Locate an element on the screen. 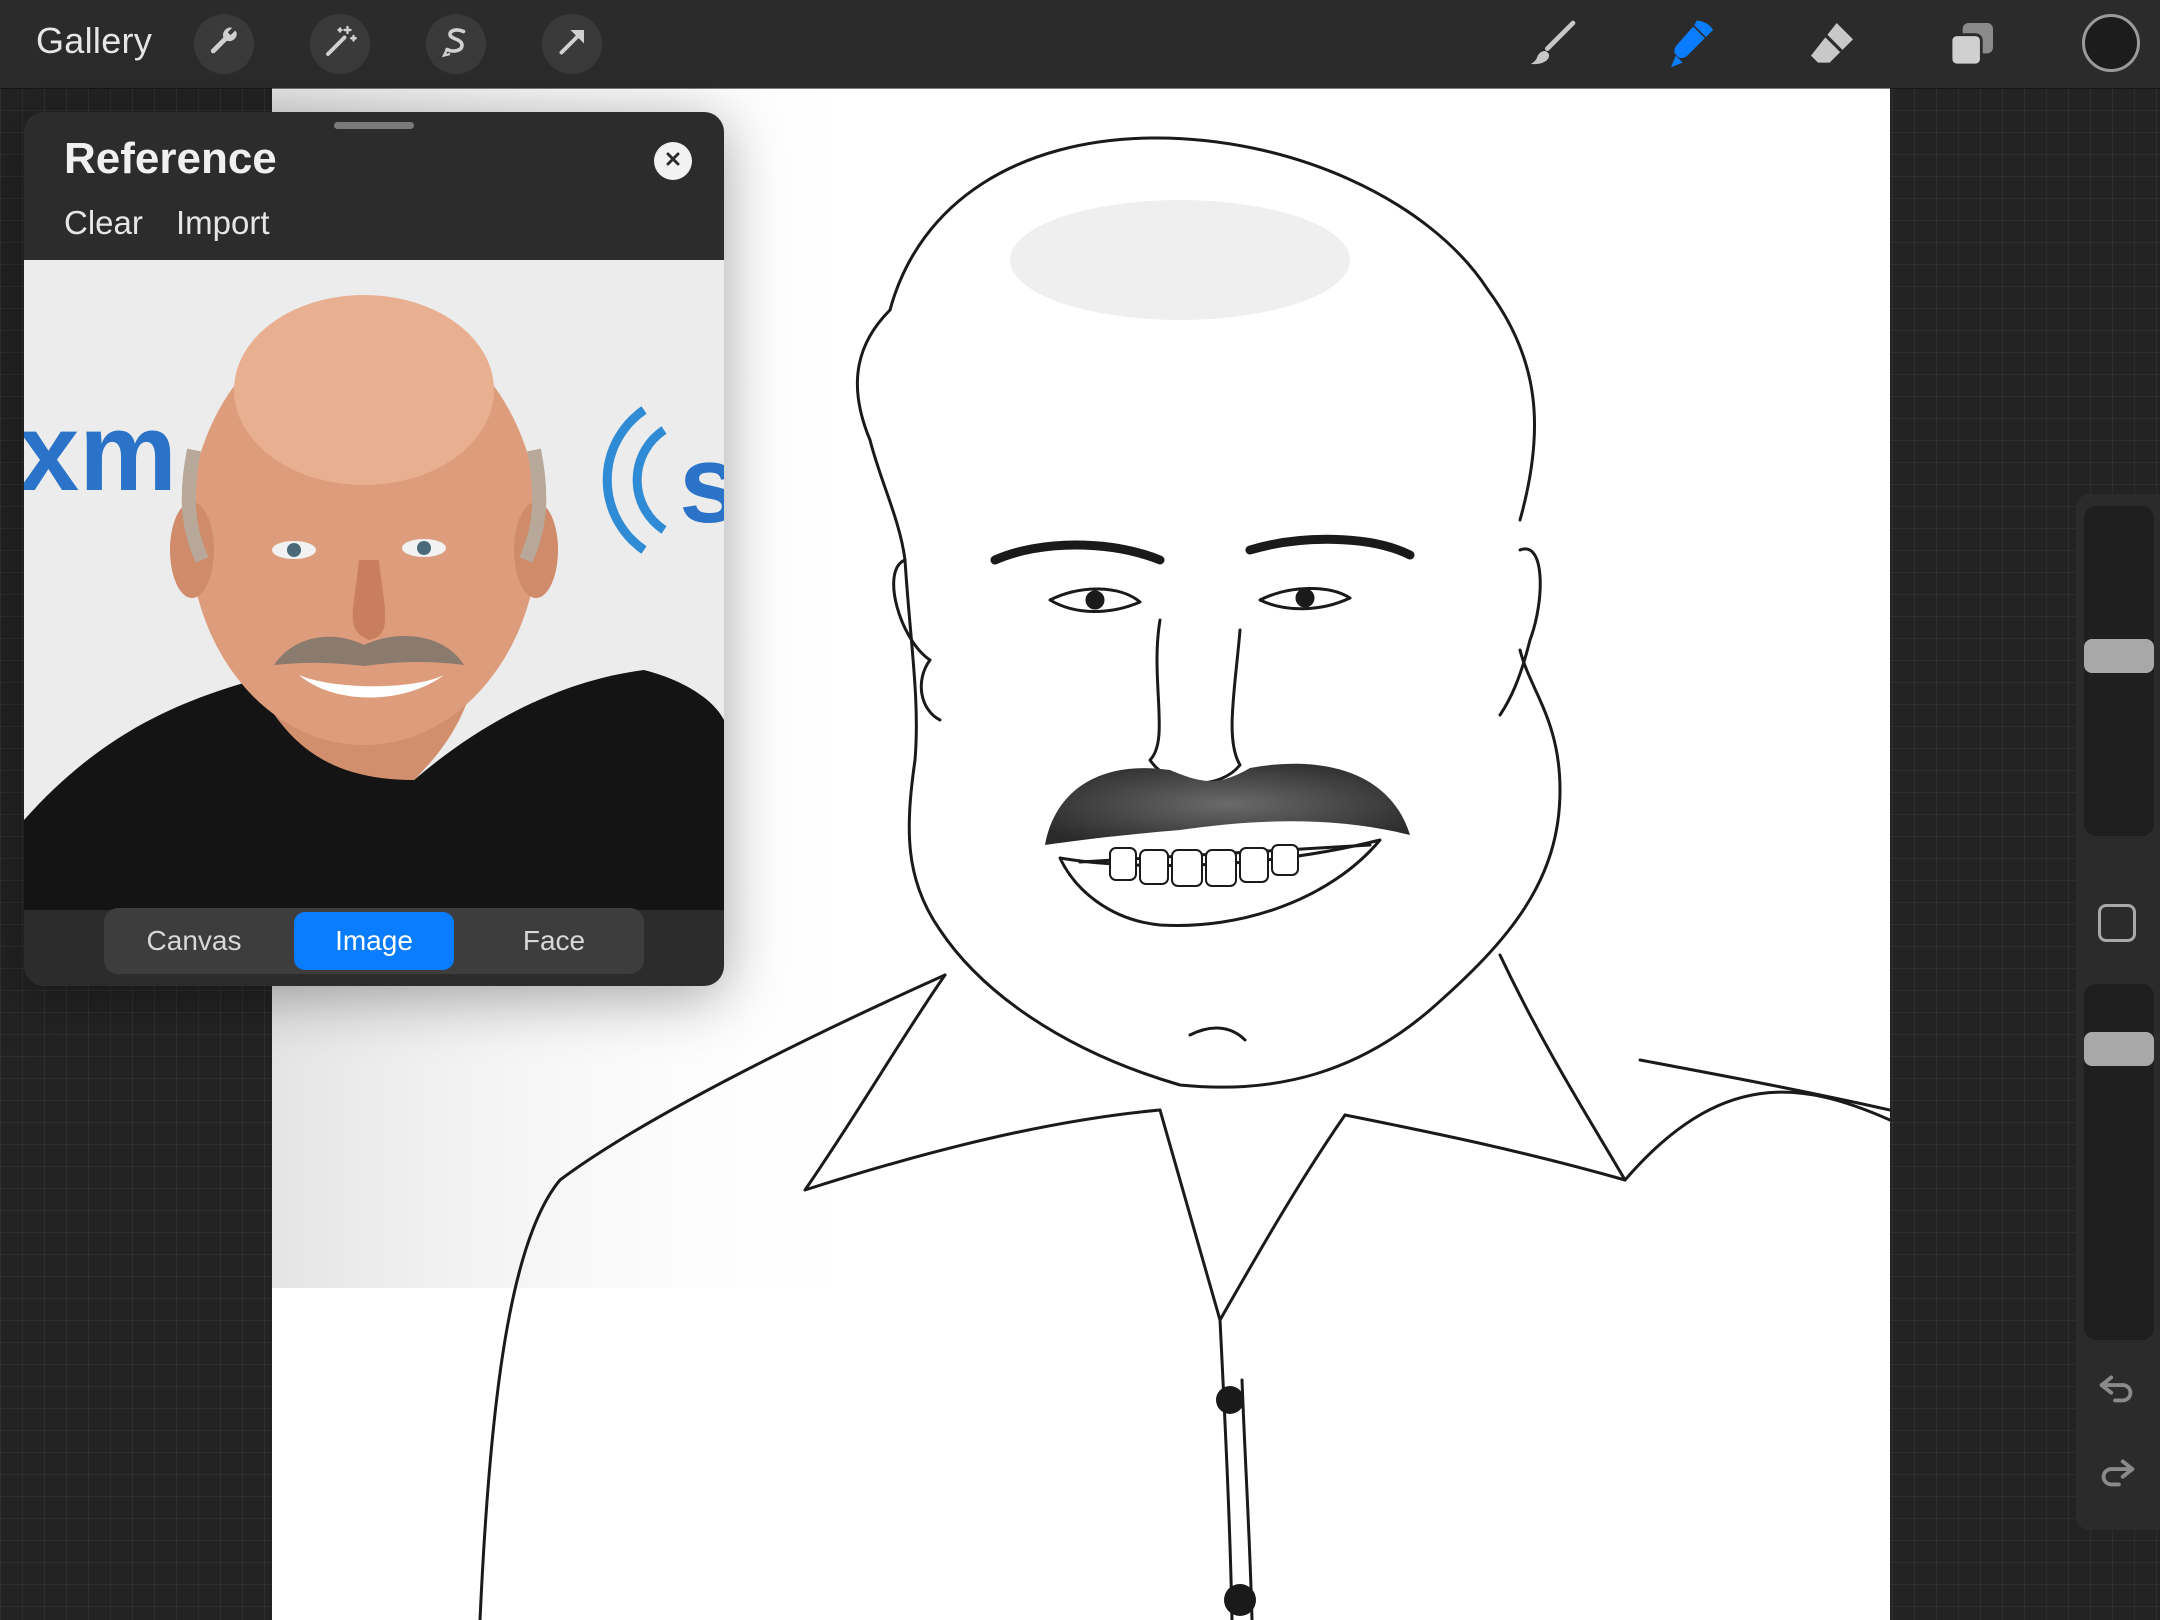  actions-wrench-button is located at coordinates (224, 44).